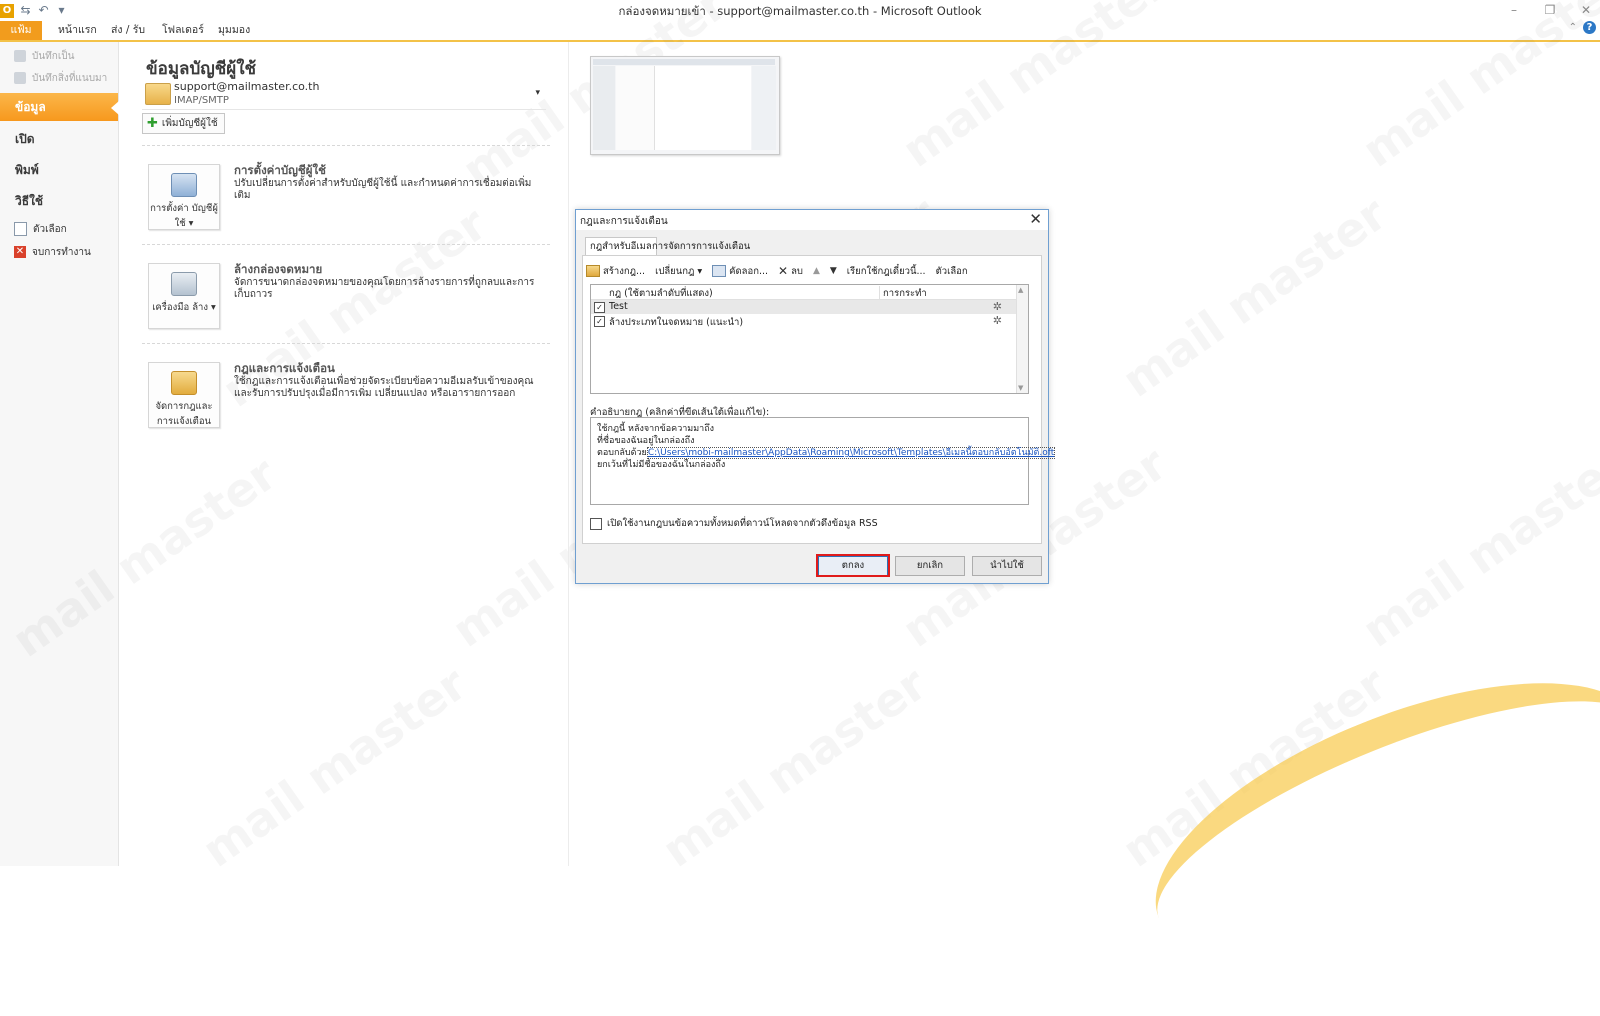 The height and width of the screenshot is (1016, 1600). Describe the element at coordinates (184, 185) in the screenshot. I see `account-settings-icon` at that location.